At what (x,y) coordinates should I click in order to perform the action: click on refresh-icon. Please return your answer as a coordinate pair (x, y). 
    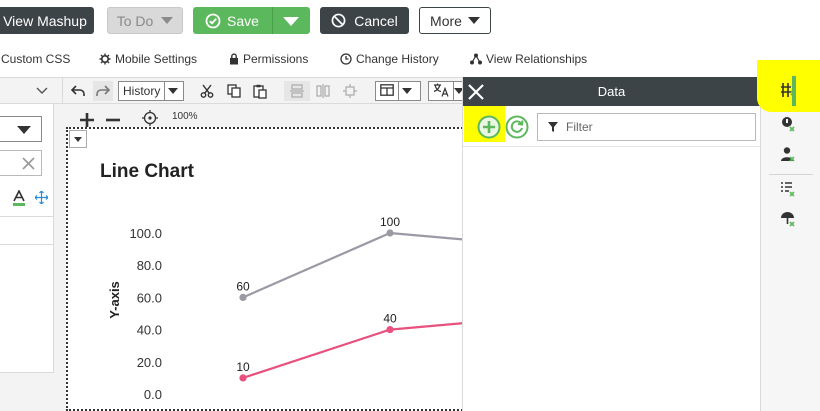
    Looking at the image, I should click on (517, 128).